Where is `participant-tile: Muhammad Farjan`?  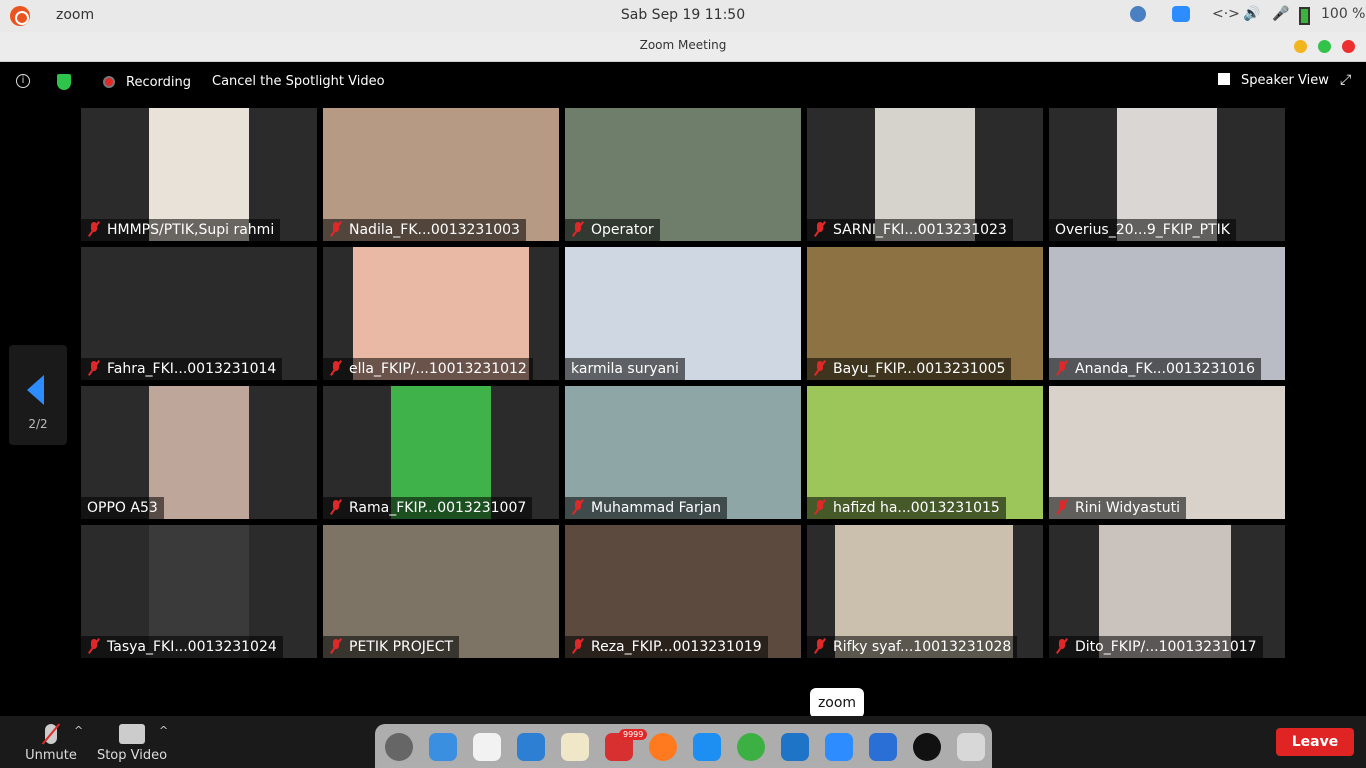 participant-tile: Muhammad Farjan is located at coordinates (683, 452).